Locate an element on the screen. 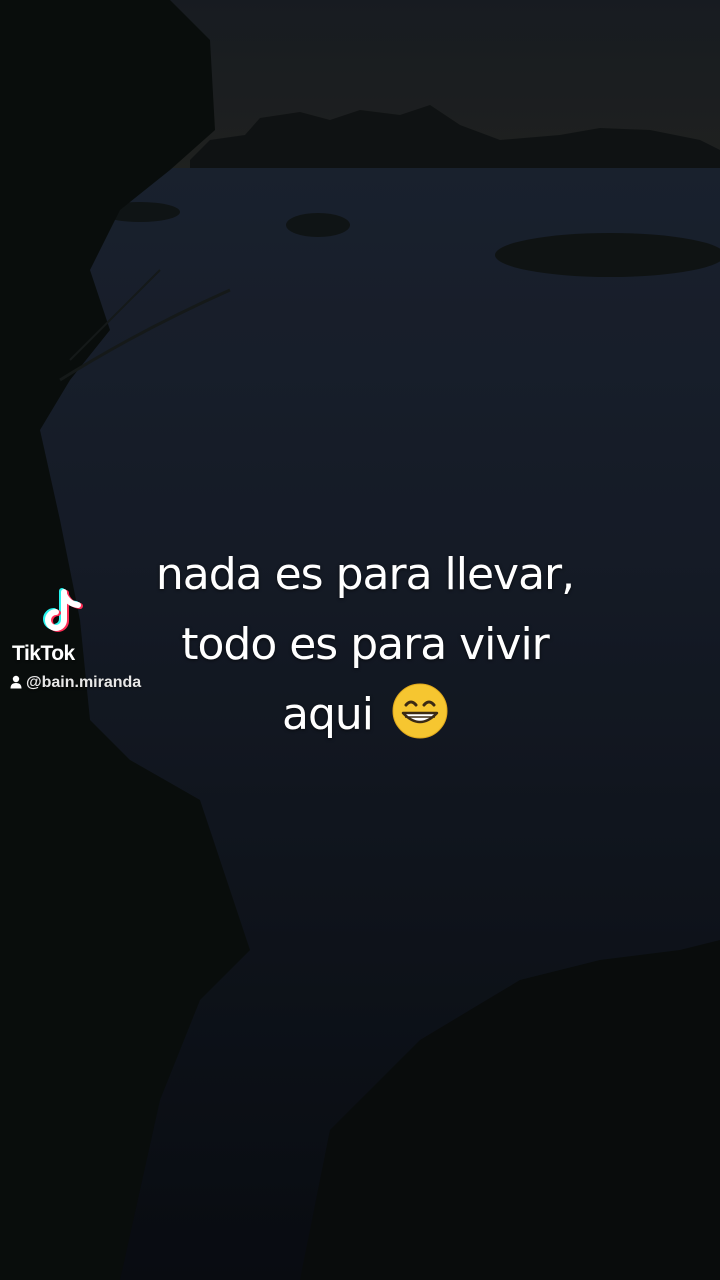 This screenshot has width=720, height=1280. caption-line-1: nada es para llevar, is located at coordinates (365, 574).